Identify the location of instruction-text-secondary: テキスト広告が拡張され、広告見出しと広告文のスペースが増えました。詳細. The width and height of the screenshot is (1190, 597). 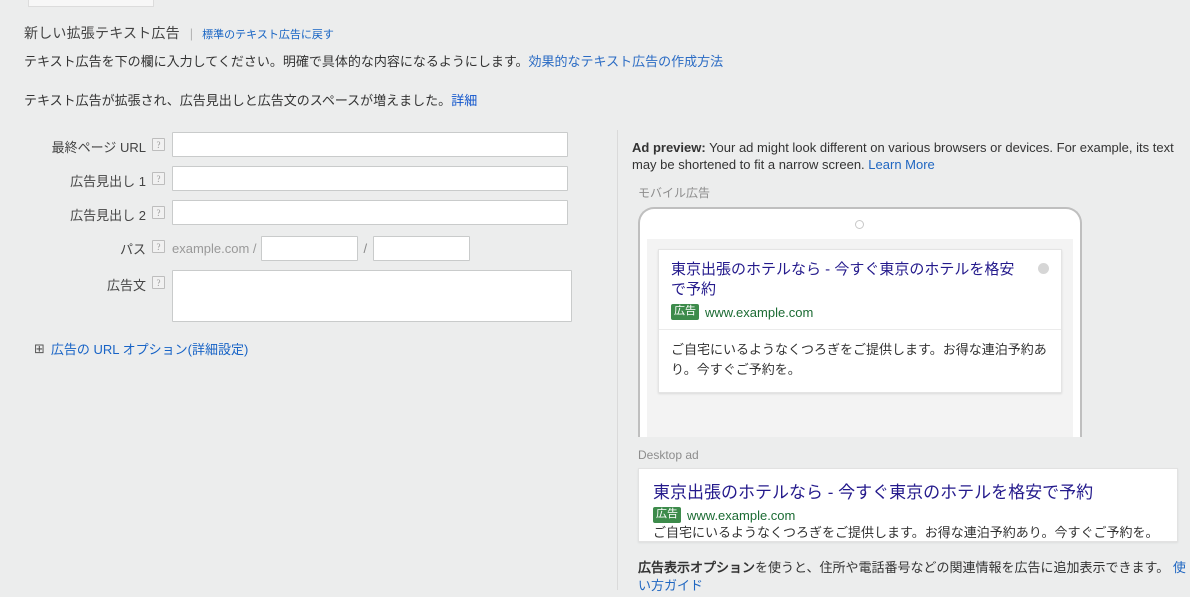
(599, 99).